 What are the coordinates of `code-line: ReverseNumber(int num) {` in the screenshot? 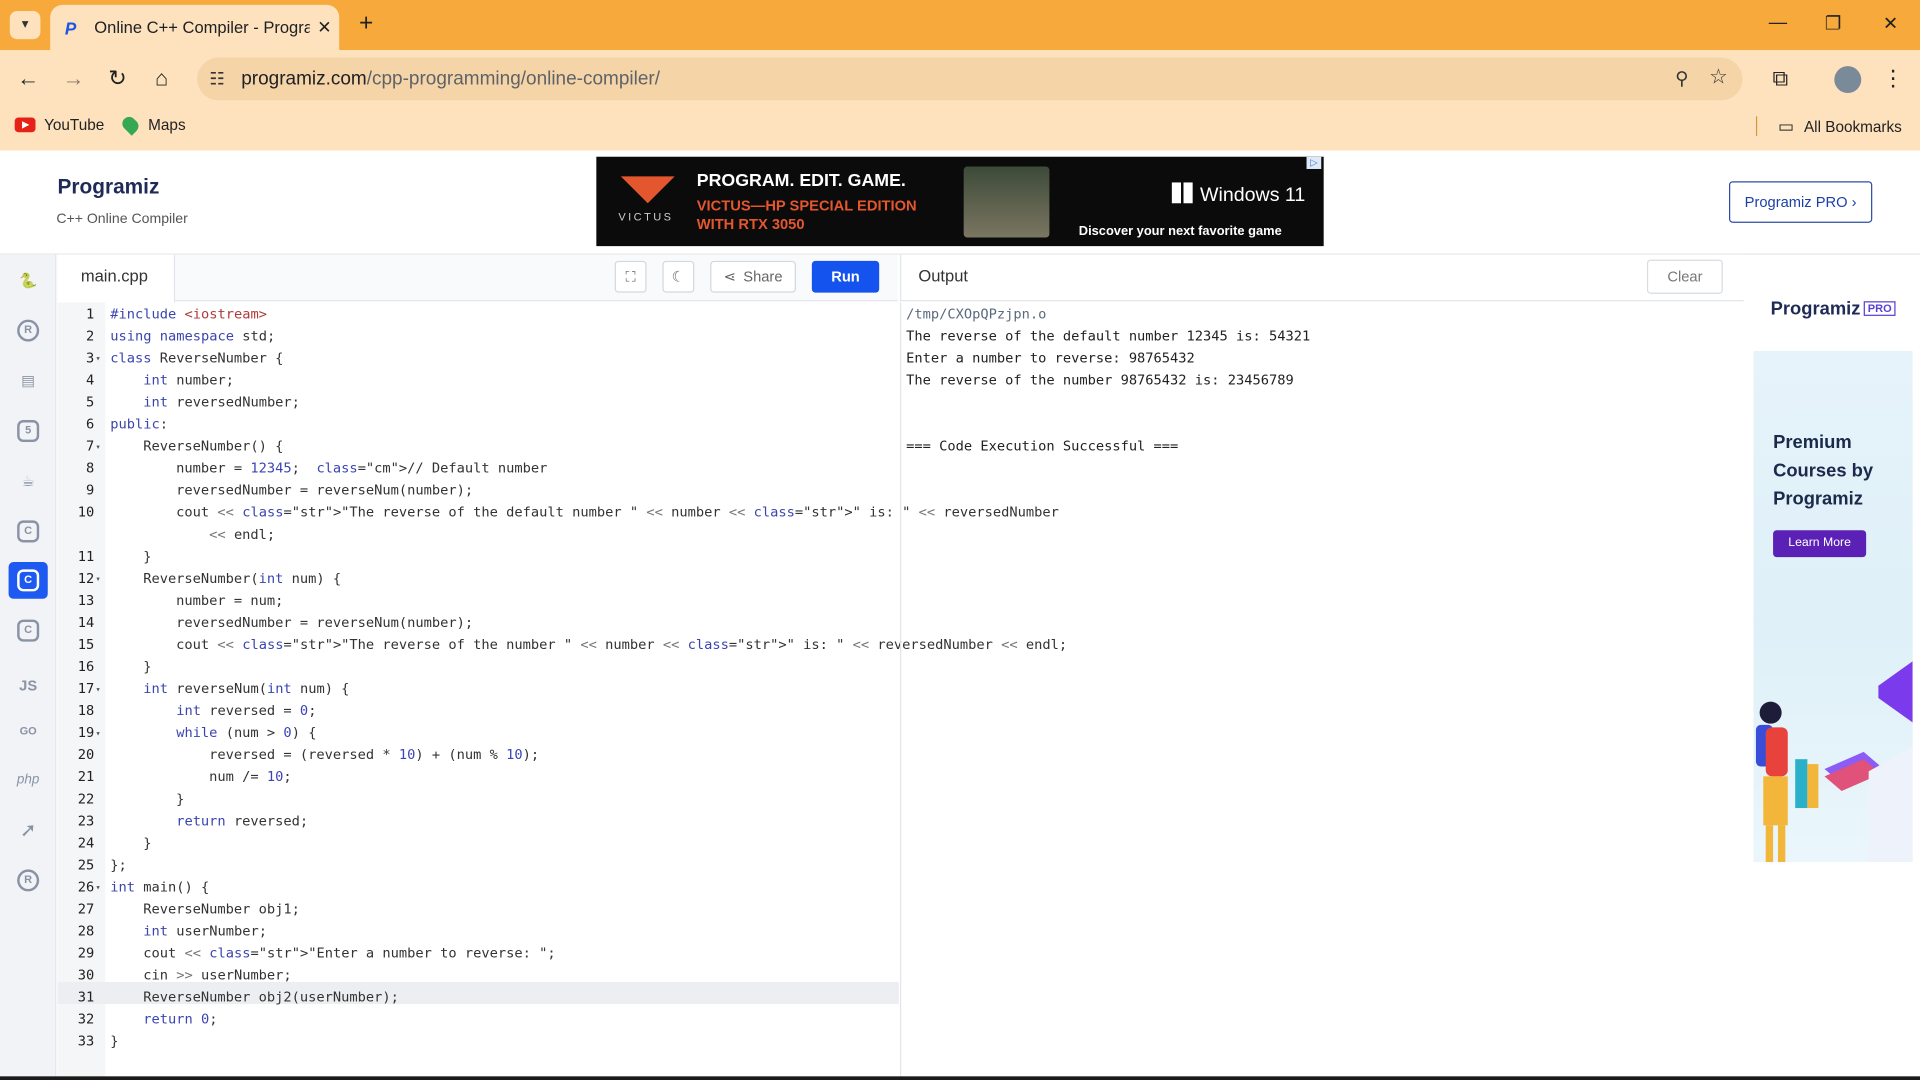 It's located at (226, 578).